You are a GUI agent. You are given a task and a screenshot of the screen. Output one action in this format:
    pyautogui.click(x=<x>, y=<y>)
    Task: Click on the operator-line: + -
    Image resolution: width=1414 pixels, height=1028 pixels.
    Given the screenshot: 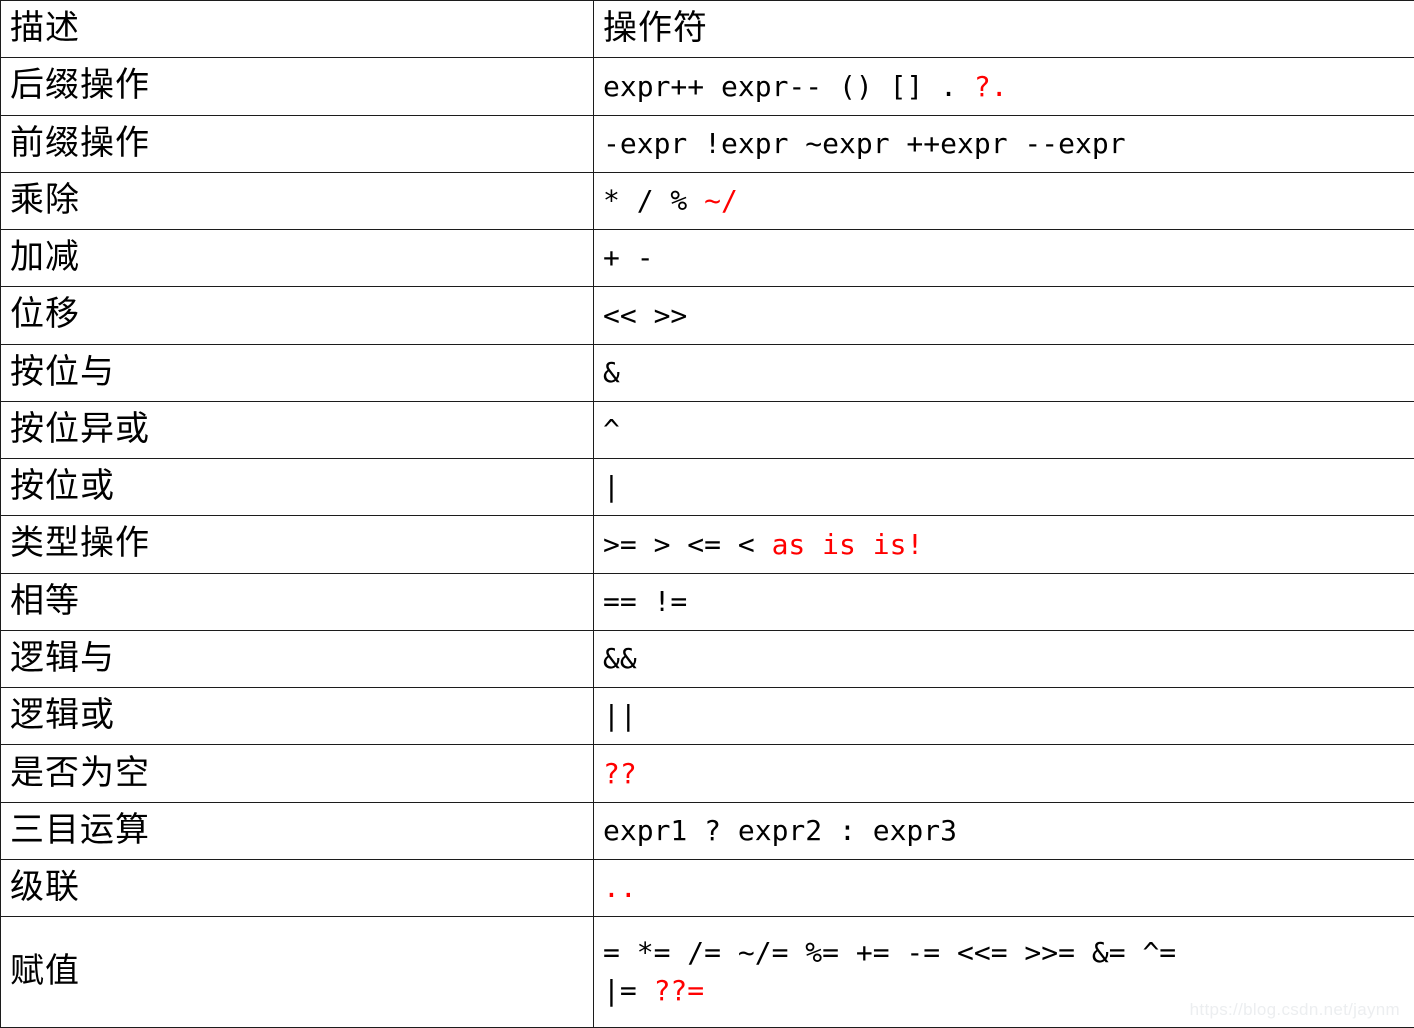 What is the action you would take?
    pyautogui.click(x=1008, y=258)
    